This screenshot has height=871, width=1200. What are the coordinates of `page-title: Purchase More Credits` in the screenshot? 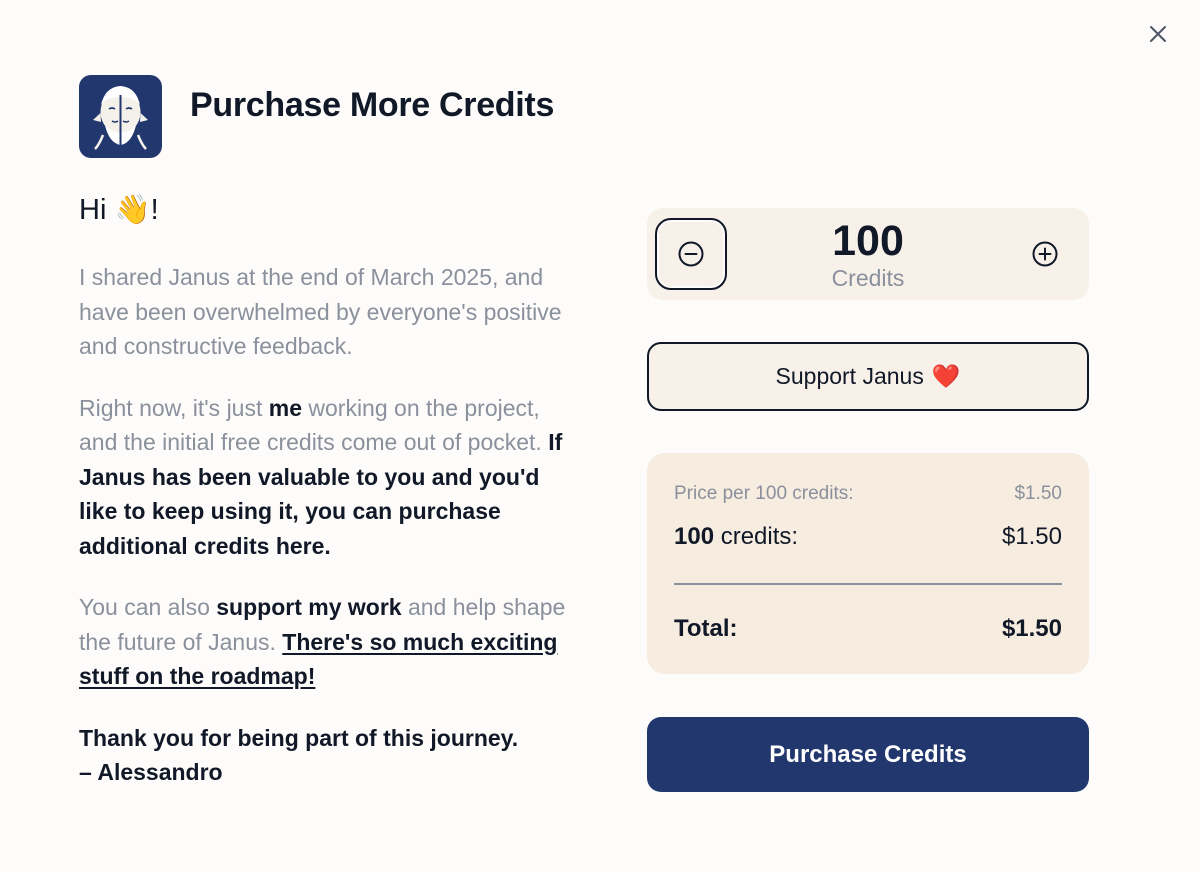 It's located at (372, 104).